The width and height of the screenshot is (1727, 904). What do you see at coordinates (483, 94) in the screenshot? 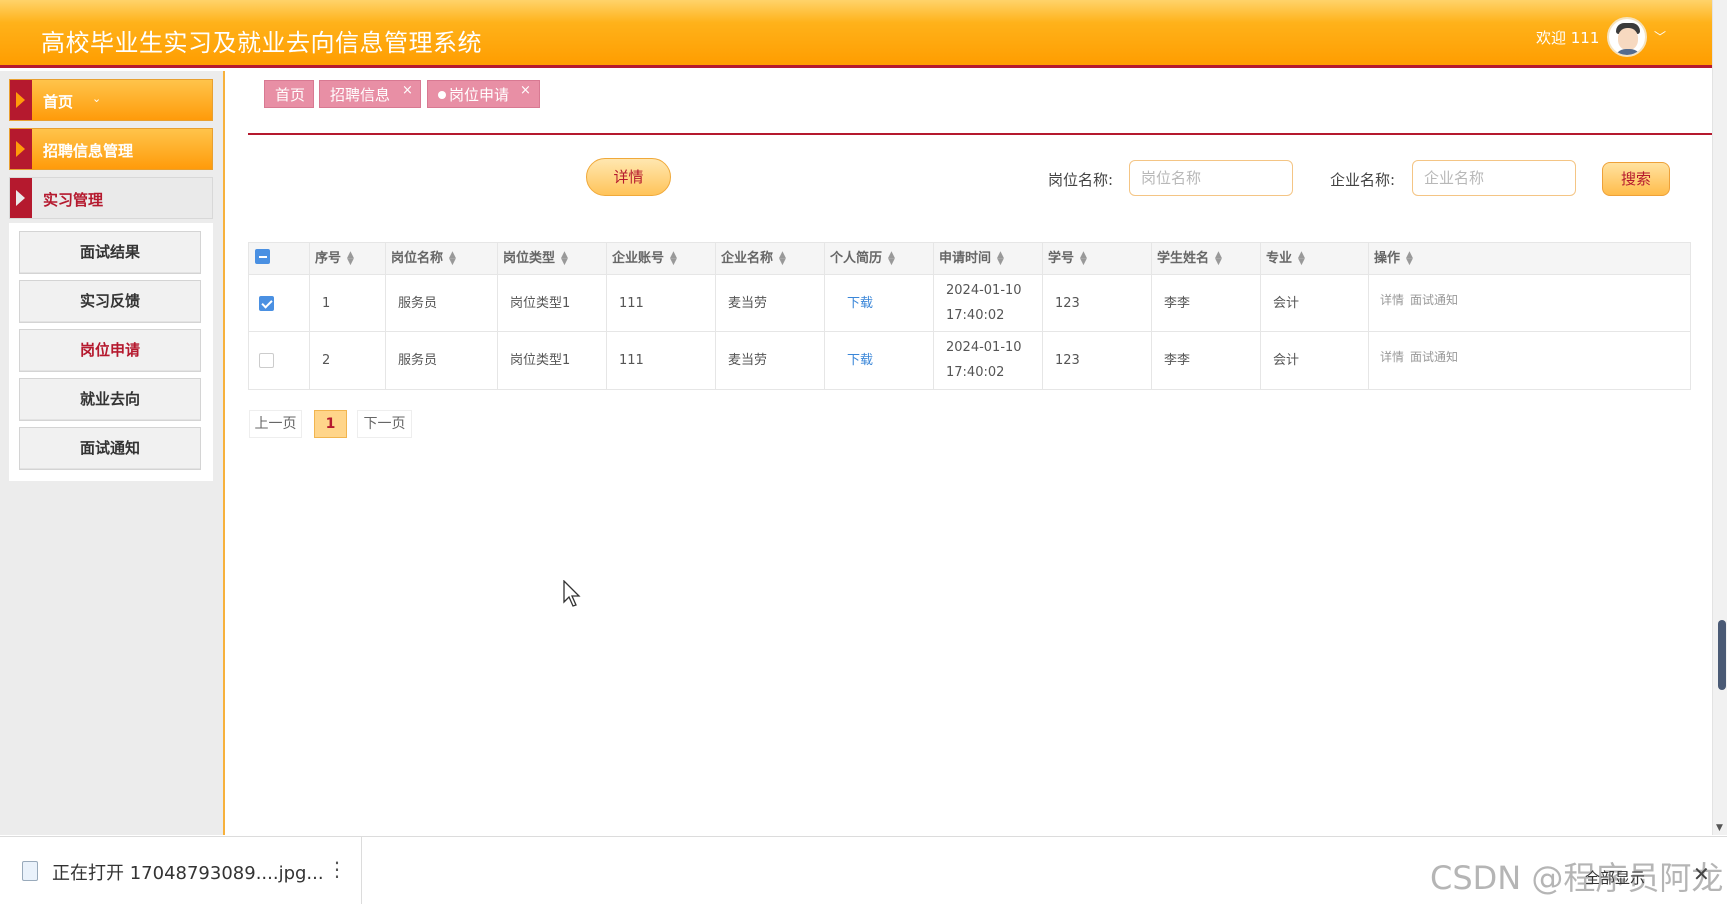
I see `tab-job-application: 岗位申请 ×` at bounding box center [483, 94].